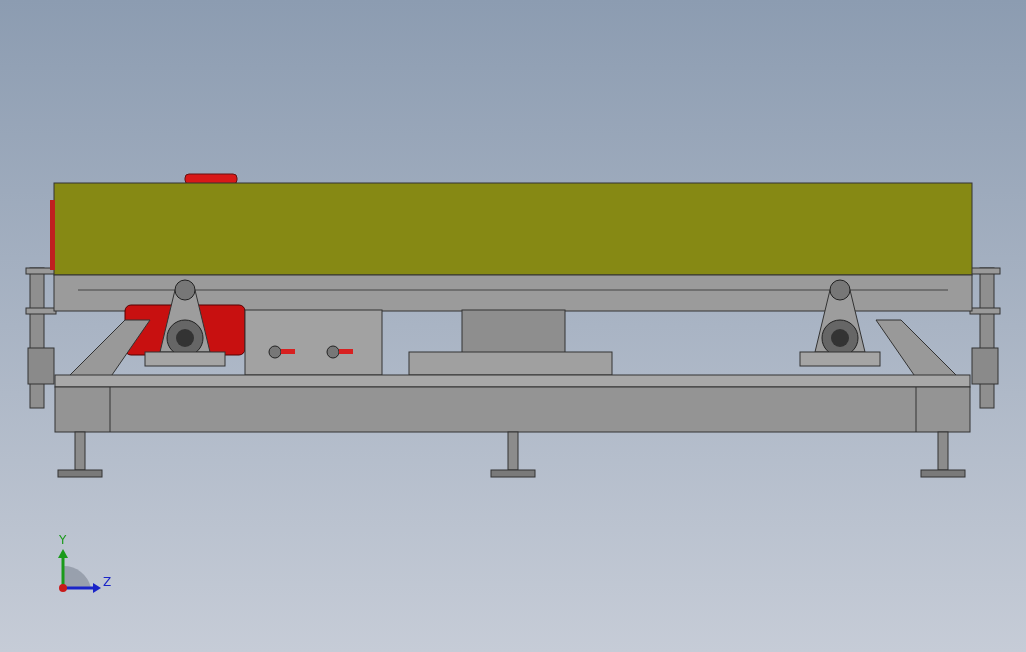  Describe the element at coordinates (79, 571) in the screenshot. I see `axis-triad-icon` at that location.